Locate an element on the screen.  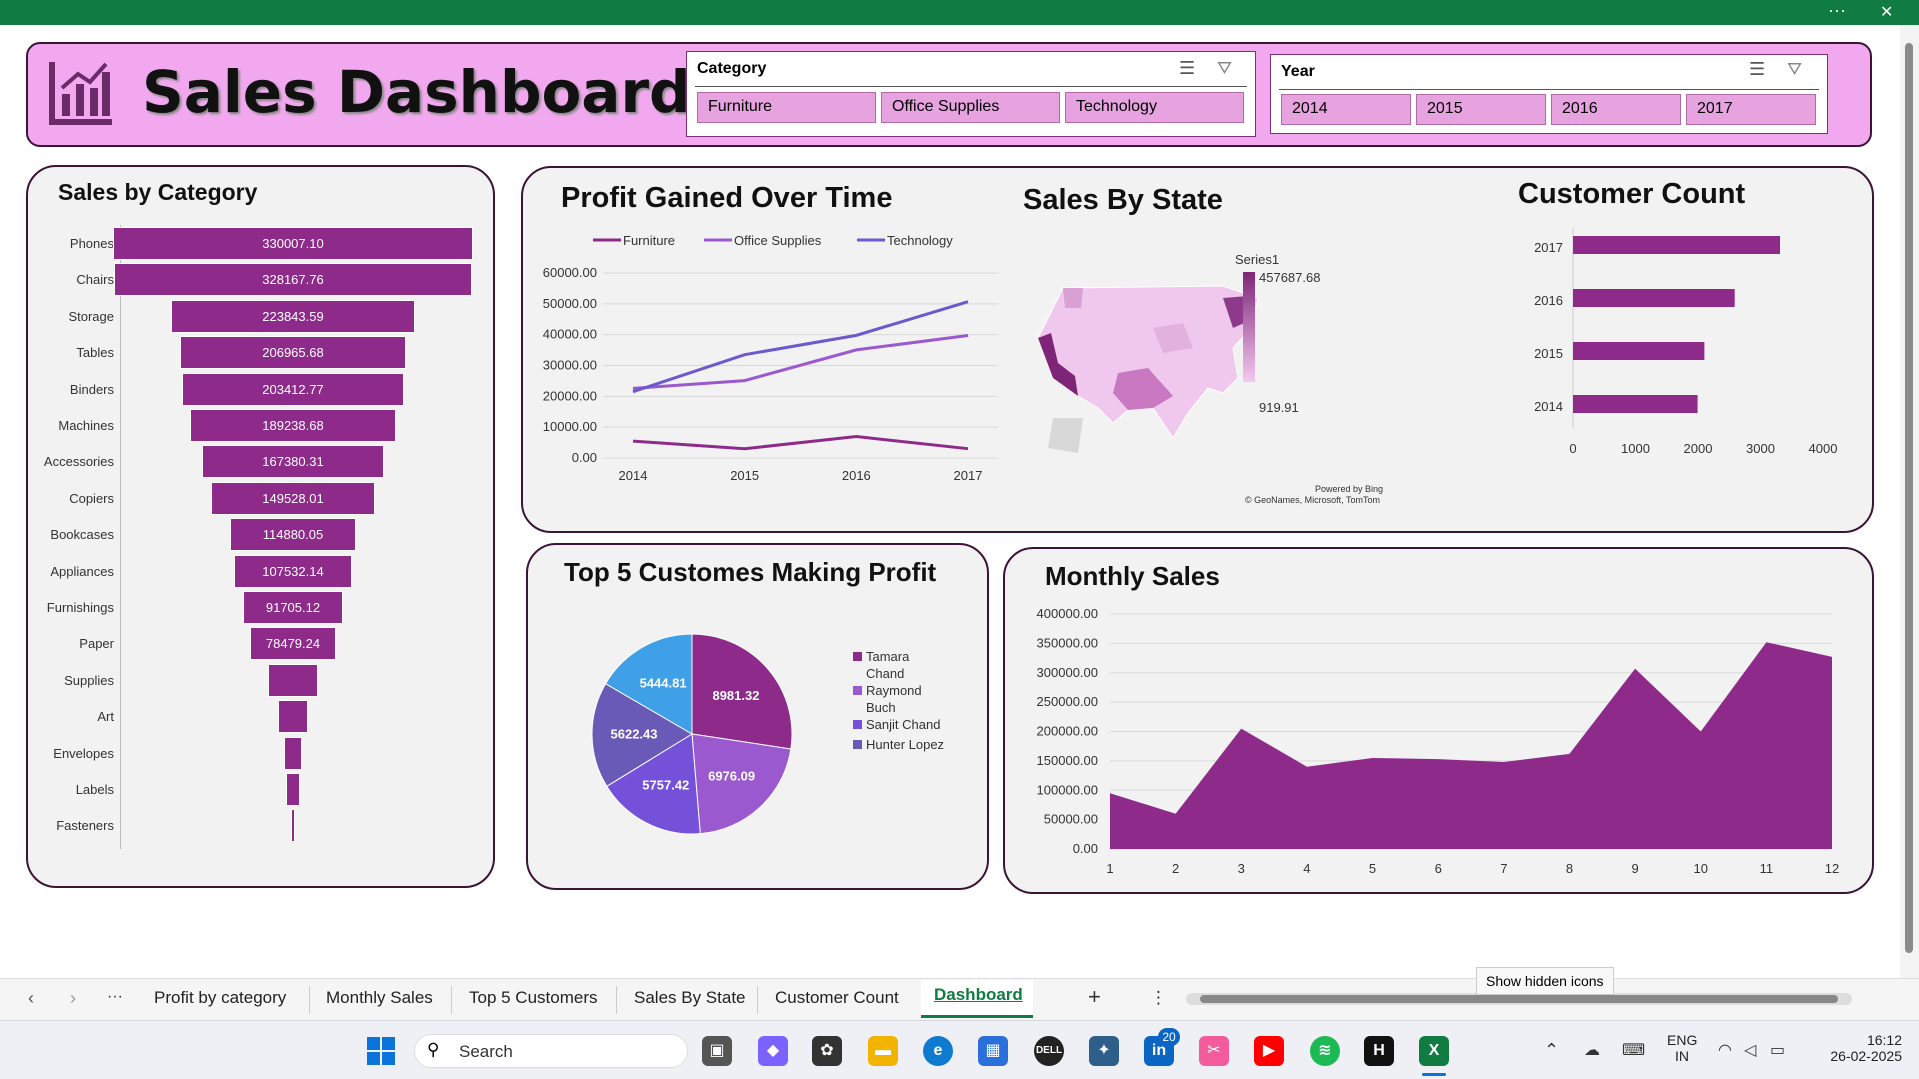
funnel-bar: 223843.59 is located at coordinates (293, 316).